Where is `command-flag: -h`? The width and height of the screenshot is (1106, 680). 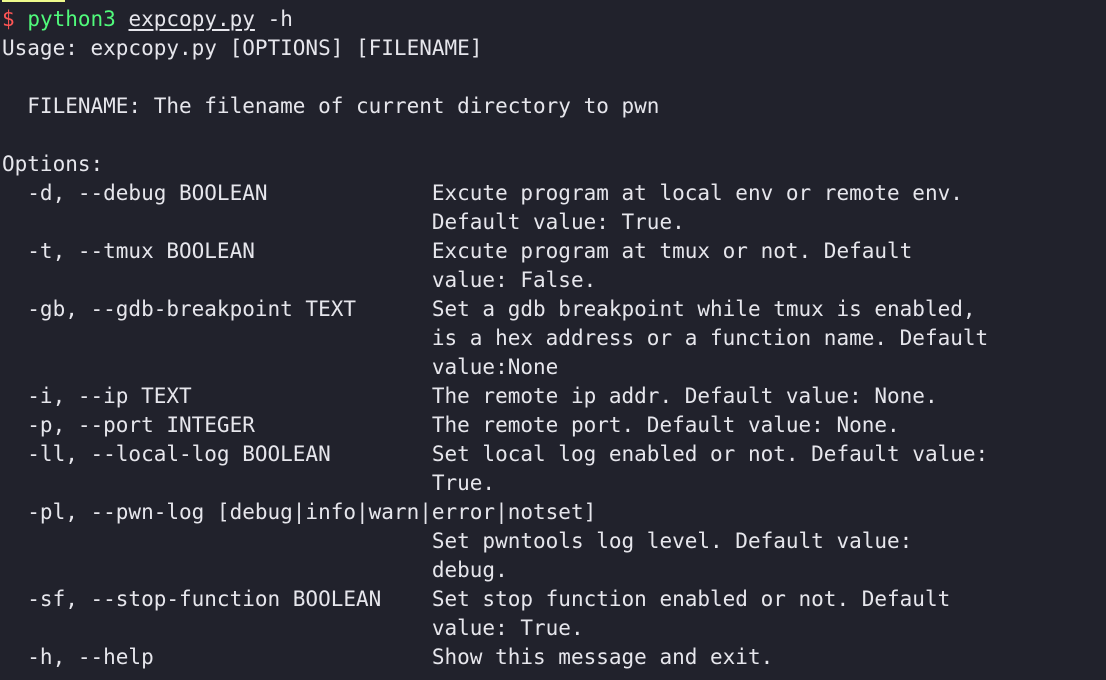
command-flag: -h is located at coordinates (280, 19).